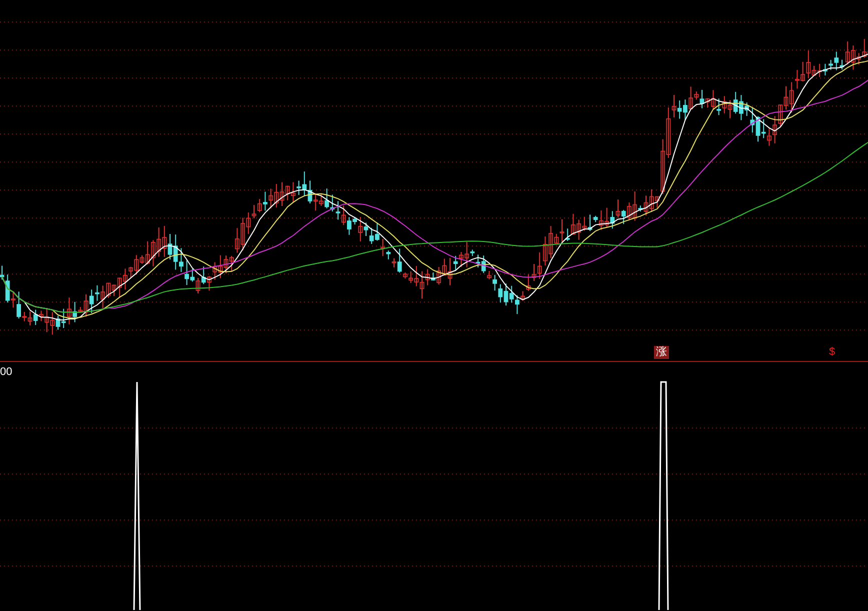 This screenshot has height=611, width=868. I want to click on rise-marker: 涨, so click(661, 352).